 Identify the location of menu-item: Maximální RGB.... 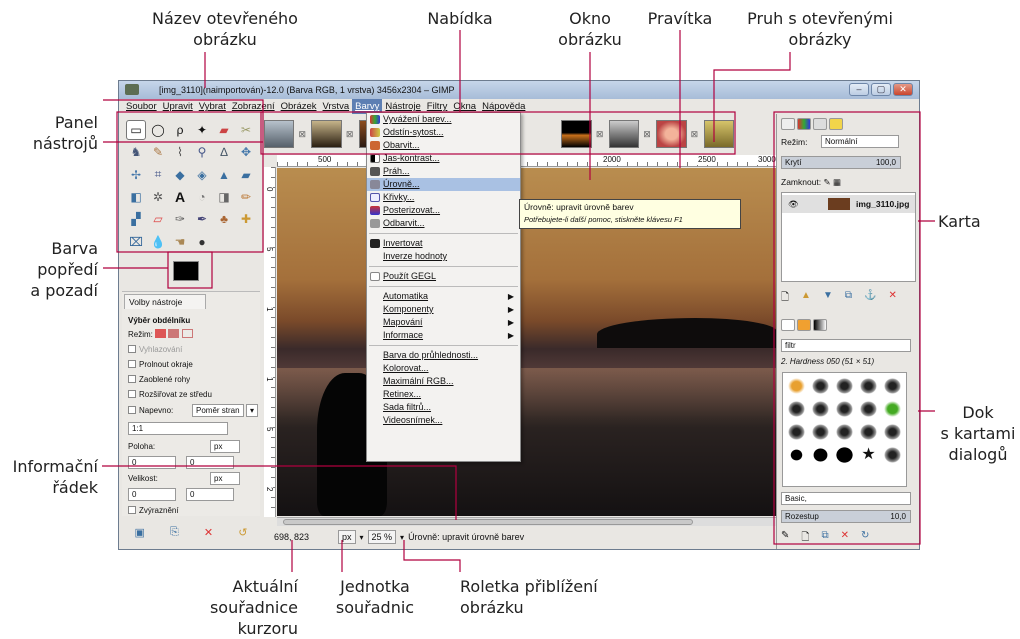
(443, 381).